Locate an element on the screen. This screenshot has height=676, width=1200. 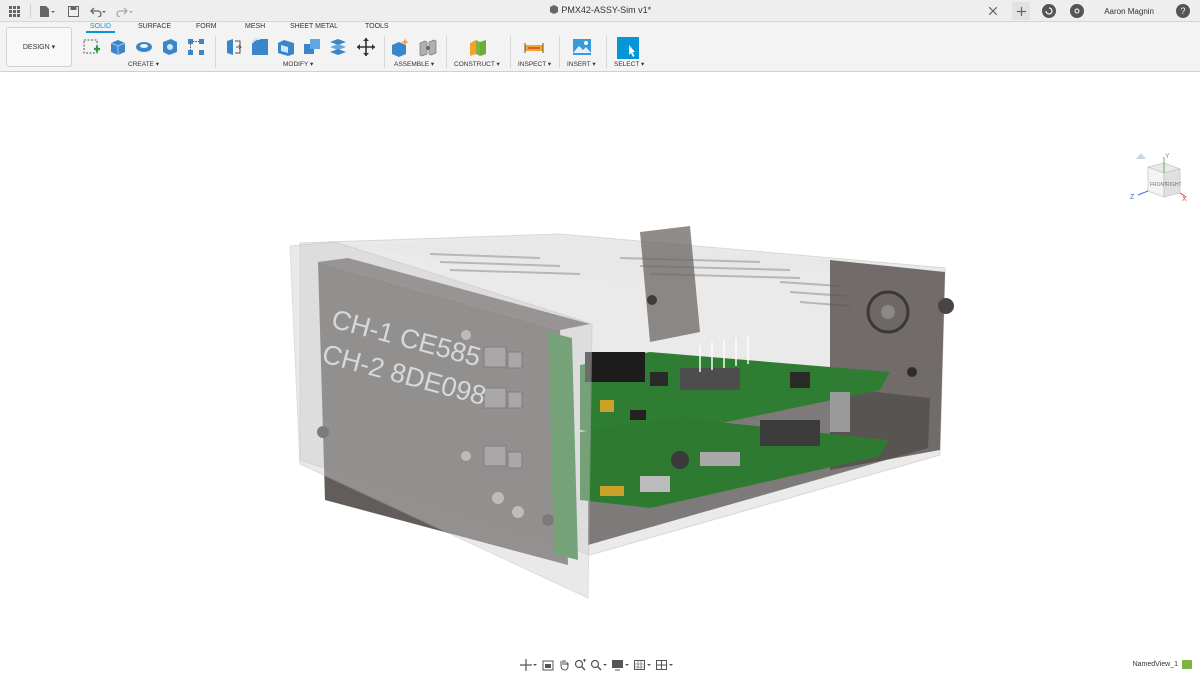
measure-icon is located at coordinates (534, 47).